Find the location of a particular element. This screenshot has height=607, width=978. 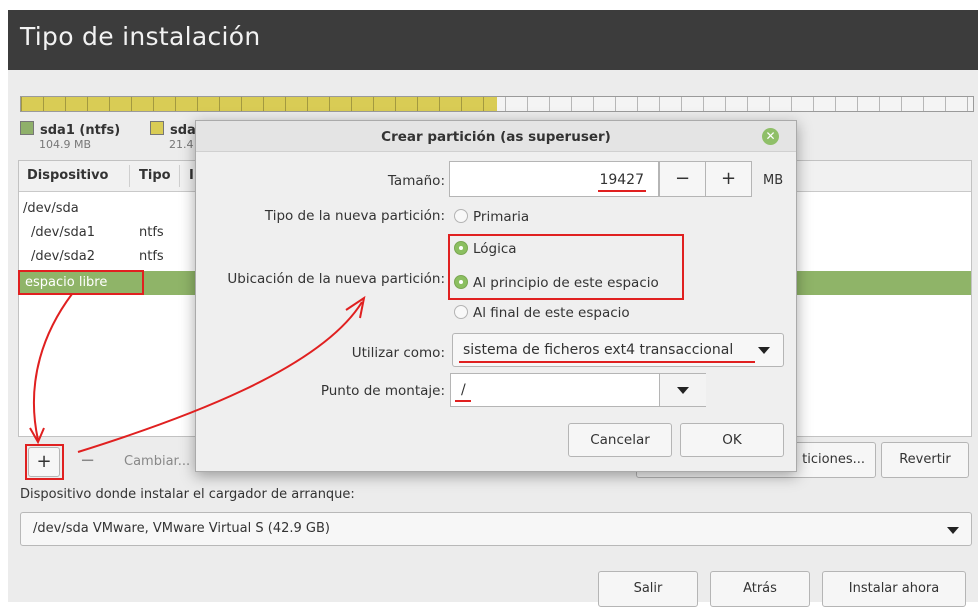

arrow-to-location-options is located at coordinates (220, 377).